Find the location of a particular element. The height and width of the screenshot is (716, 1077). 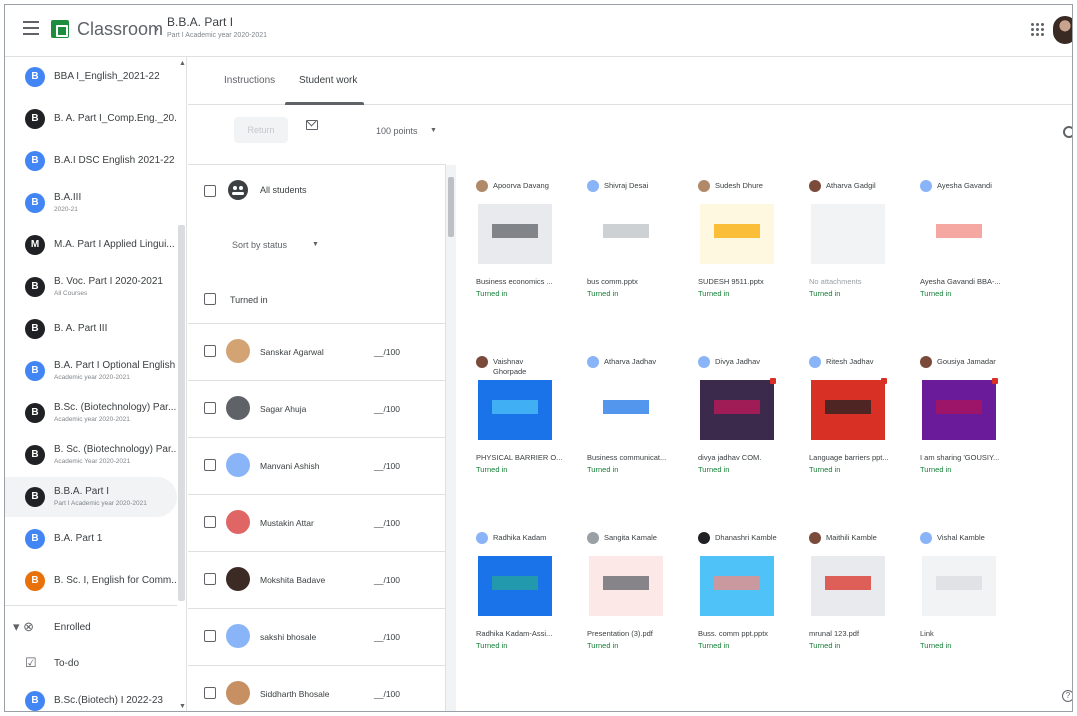

sidebar-item-course: B B. Voc. Part I 2020-2021 All Courses is located at coordinates (91, 287).